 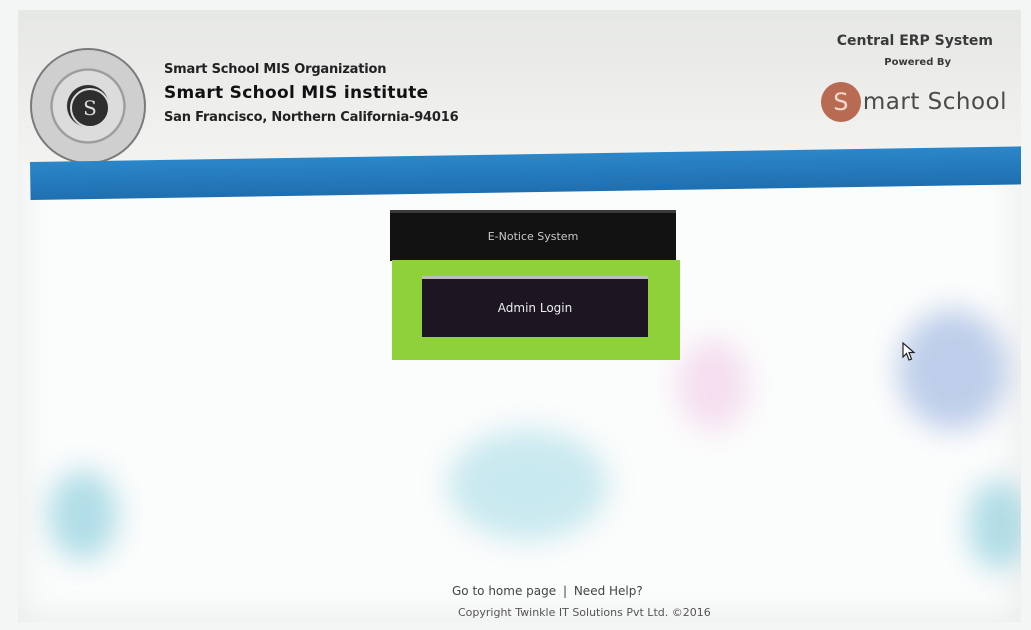 What do you see at coordinates (533, 235) in the screenshot?
I see `e-notice-system-bar: E-Notice System` at bounding box center [533, 235].